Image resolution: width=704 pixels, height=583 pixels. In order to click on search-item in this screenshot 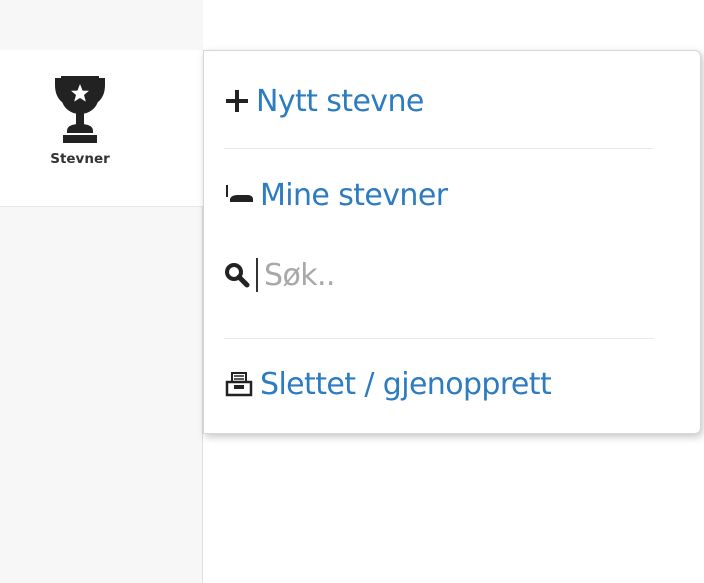, I will do `click(394, 275)`.